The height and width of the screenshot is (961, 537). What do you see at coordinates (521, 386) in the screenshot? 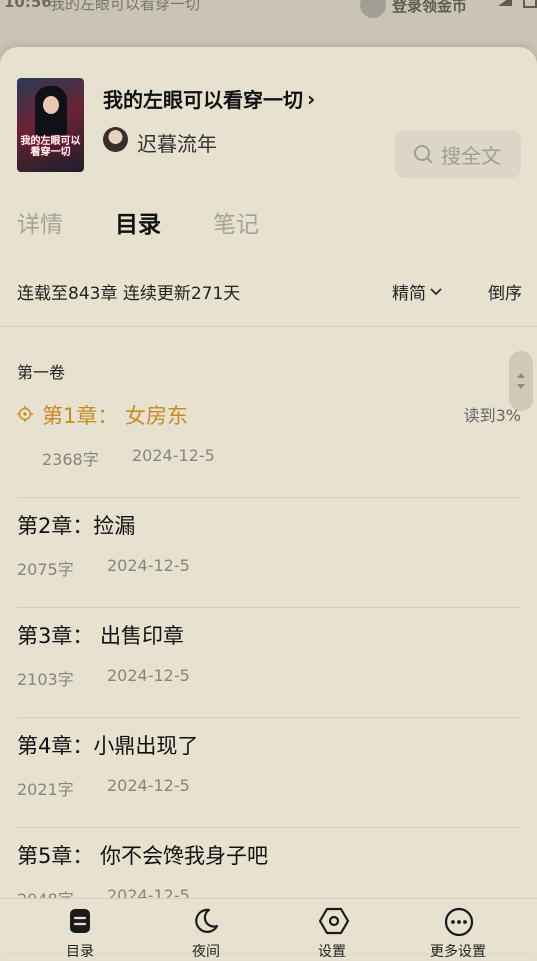
I see `arrow-down-icon` at bounding box center [521, 386].